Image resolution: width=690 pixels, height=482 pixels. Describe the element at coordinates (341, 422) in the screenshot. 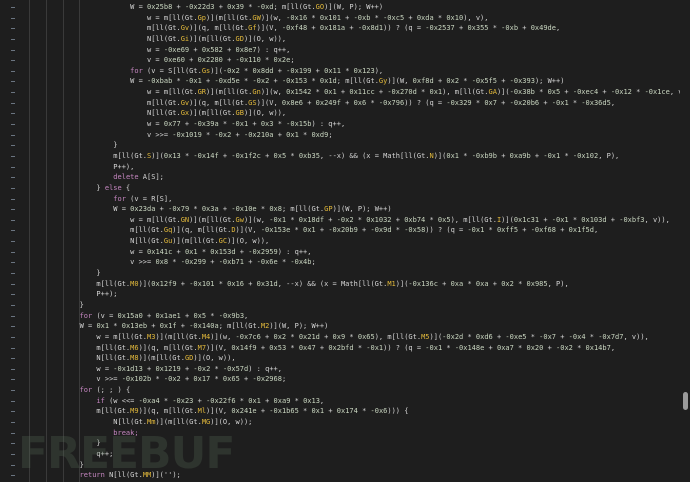

I see `code-line: N[ll(Gt.Mm)](m[ll(Gt.MG)](O, w));` at that location.